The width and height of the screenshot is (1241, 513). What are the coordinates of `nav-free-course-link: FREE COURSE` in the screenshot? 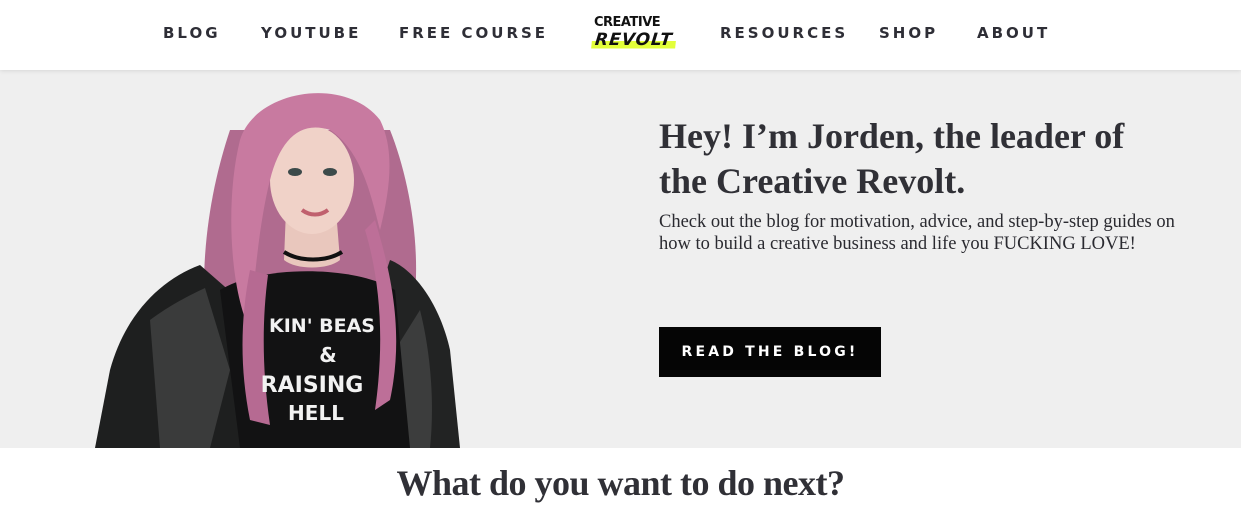 It's located at (473, 33).